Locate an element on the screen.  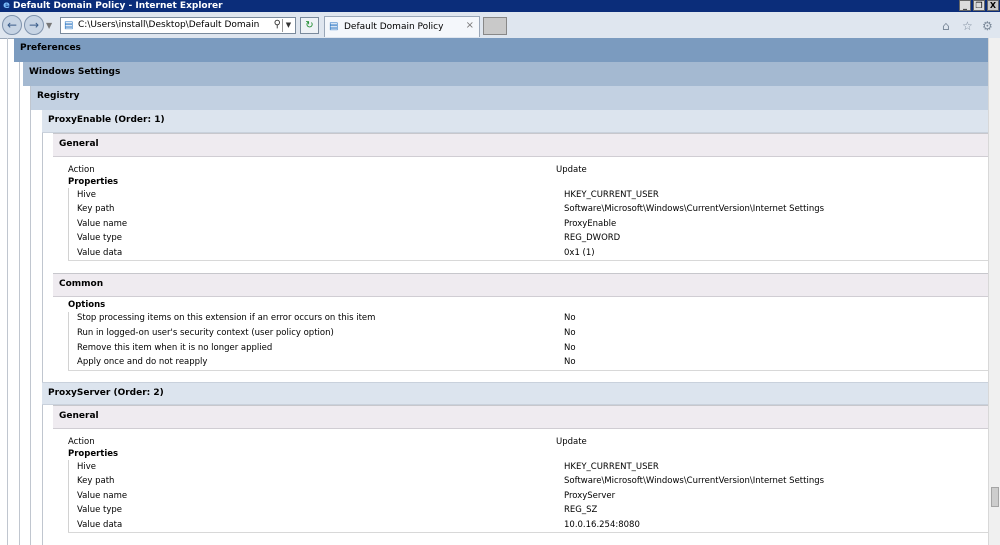
home-icon: ⌂ is located at coordinates (946, 26).